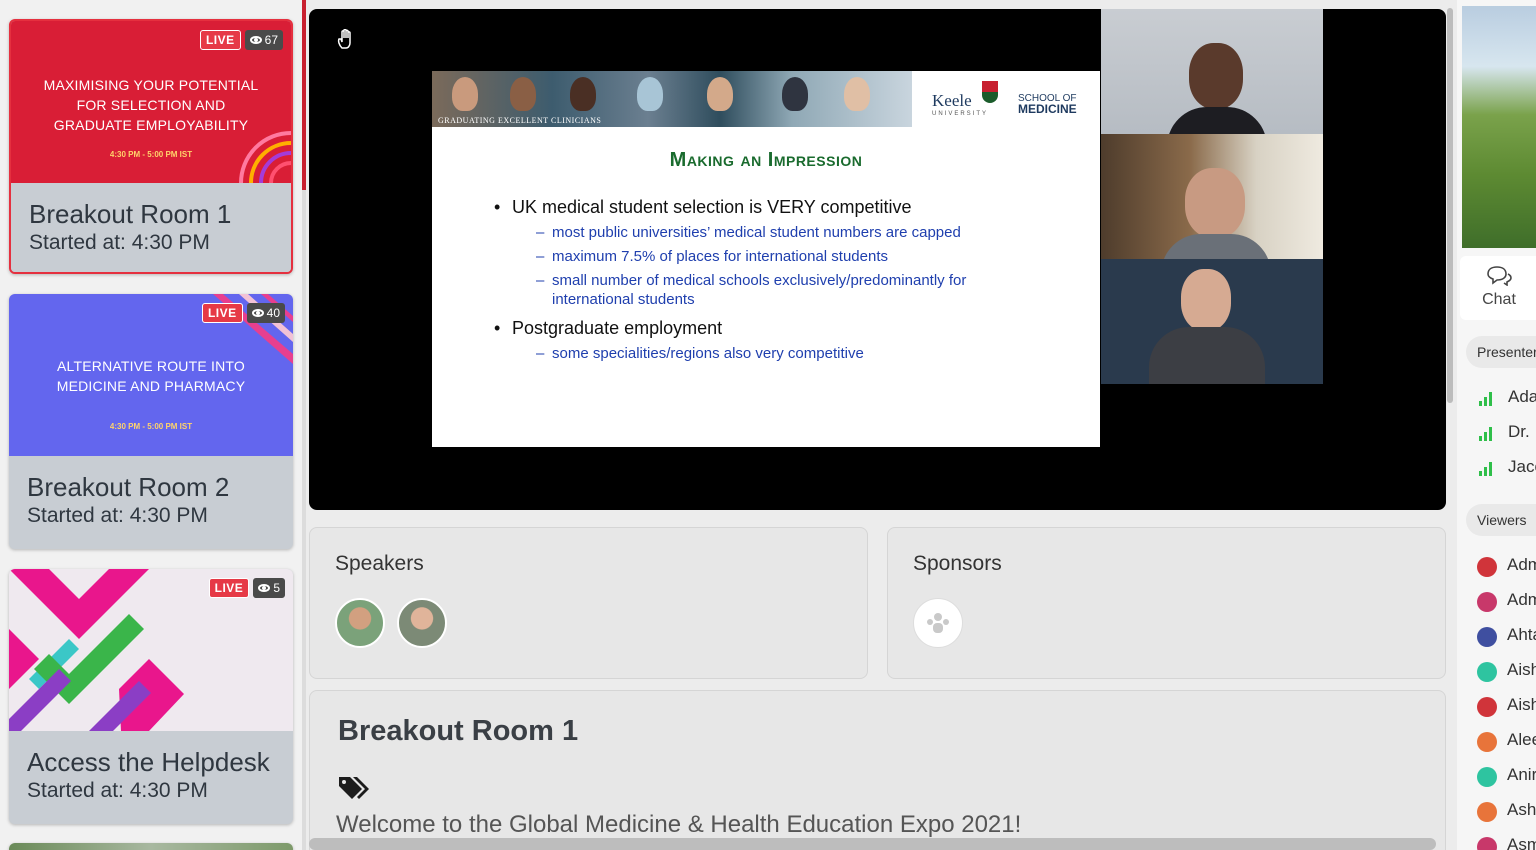 Image resolution: width=1536 pixels, height=850 pixels. I want to click on decorative-chevrons, so click(96, 650).